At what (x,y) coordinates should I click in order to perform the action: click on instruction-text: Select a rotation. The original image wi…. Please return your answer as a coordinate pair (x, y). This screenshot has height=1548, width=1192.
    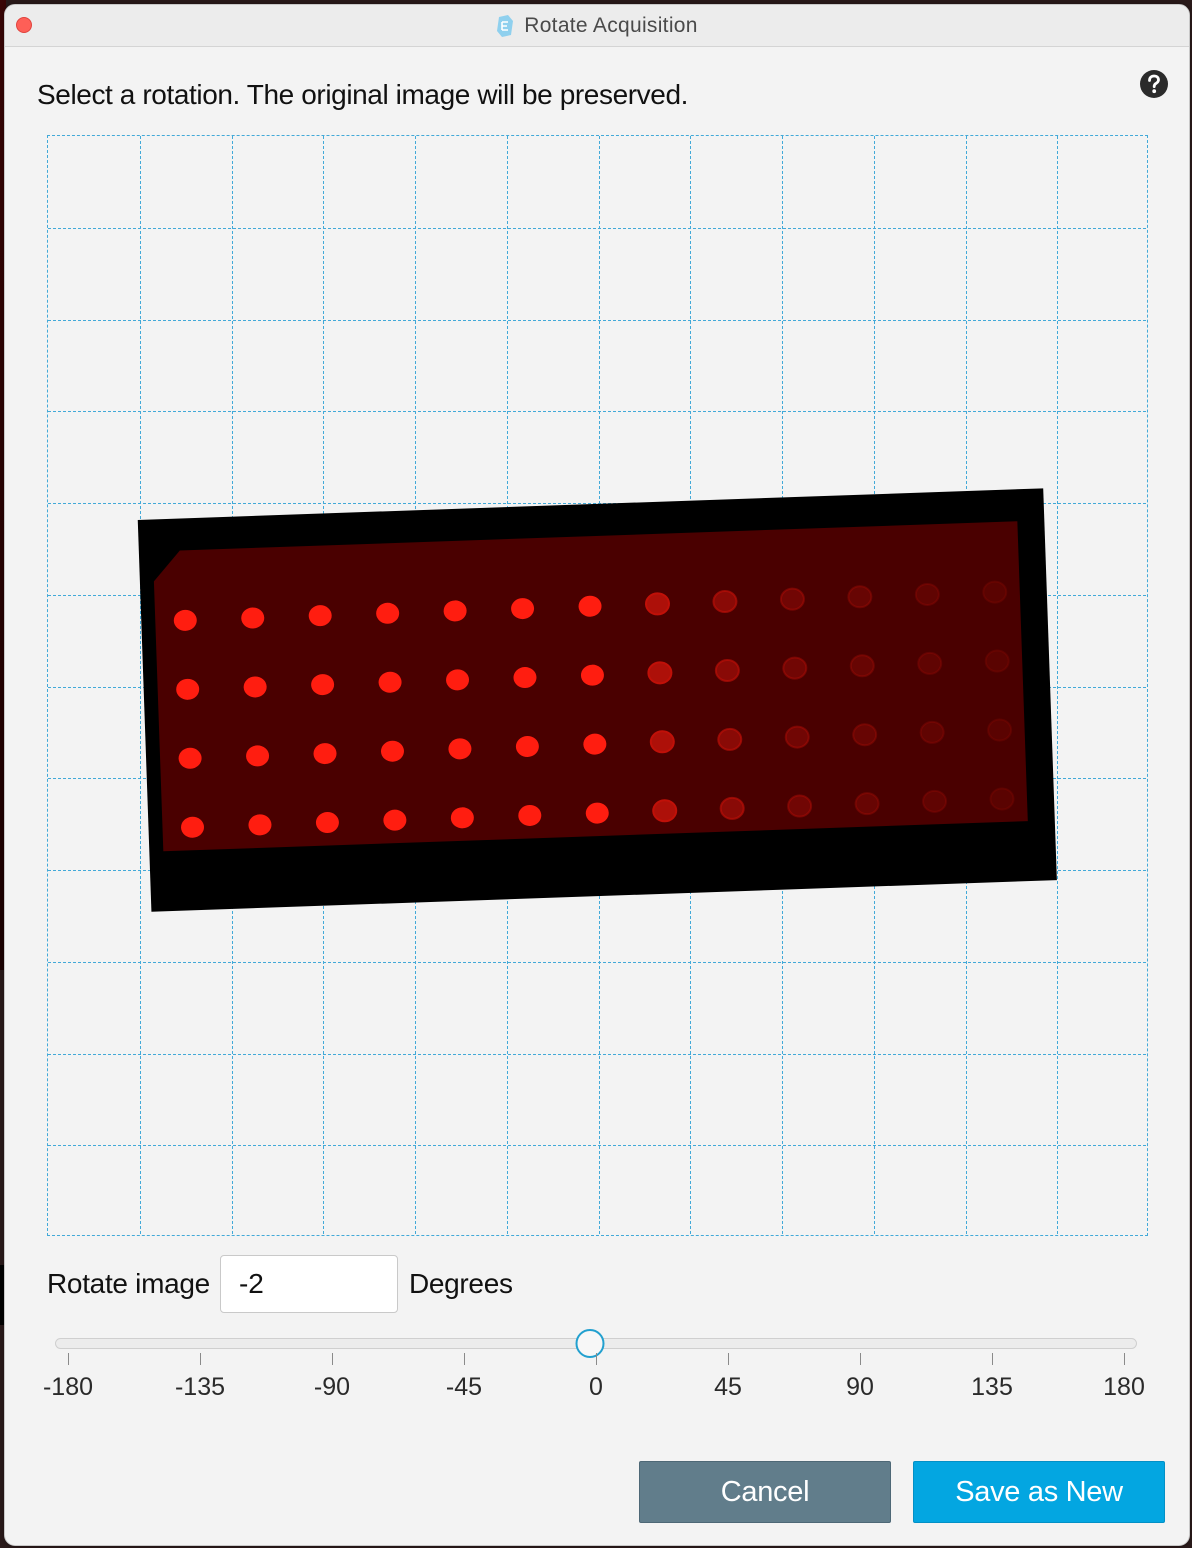
    Looking at the image, I should click on (362, 94).